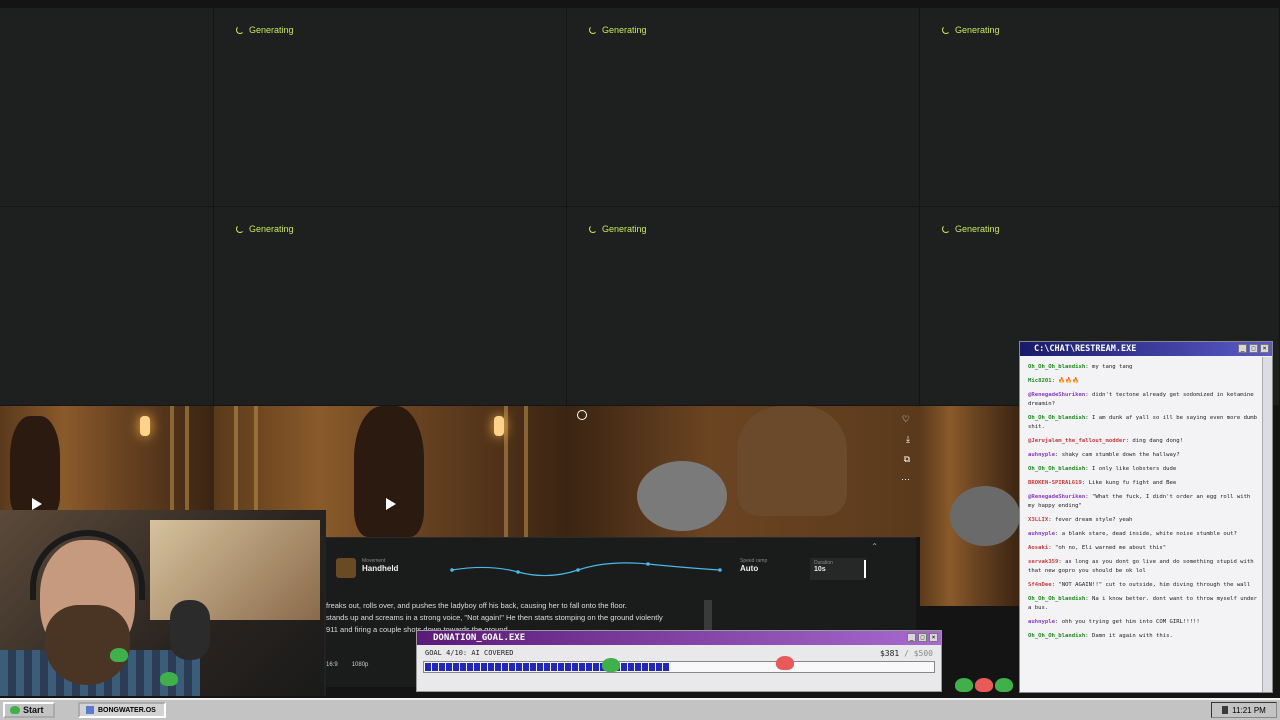  What do you see at coordinates (1249, 710) in the screenshot?
I see `clock-label: 11:21 PM` at bounding box center [1249, 710].